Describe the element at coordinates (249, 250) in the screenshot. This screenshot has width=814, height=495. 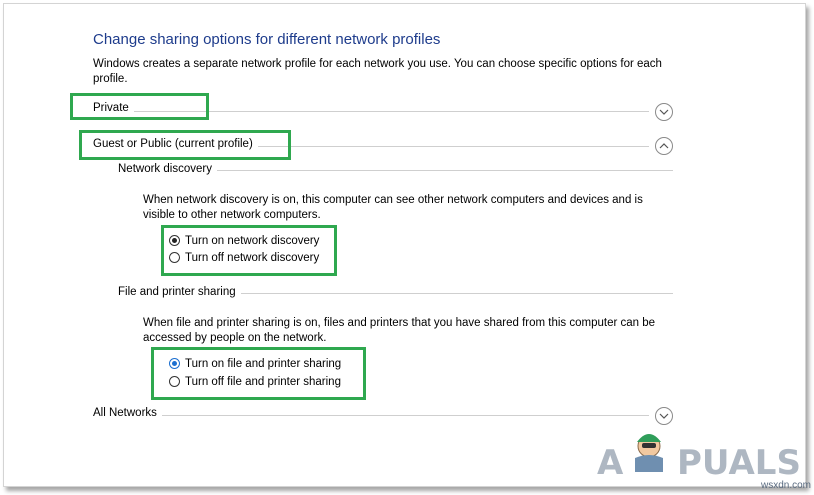
I see `highlight-box-network-discovery` at that location.